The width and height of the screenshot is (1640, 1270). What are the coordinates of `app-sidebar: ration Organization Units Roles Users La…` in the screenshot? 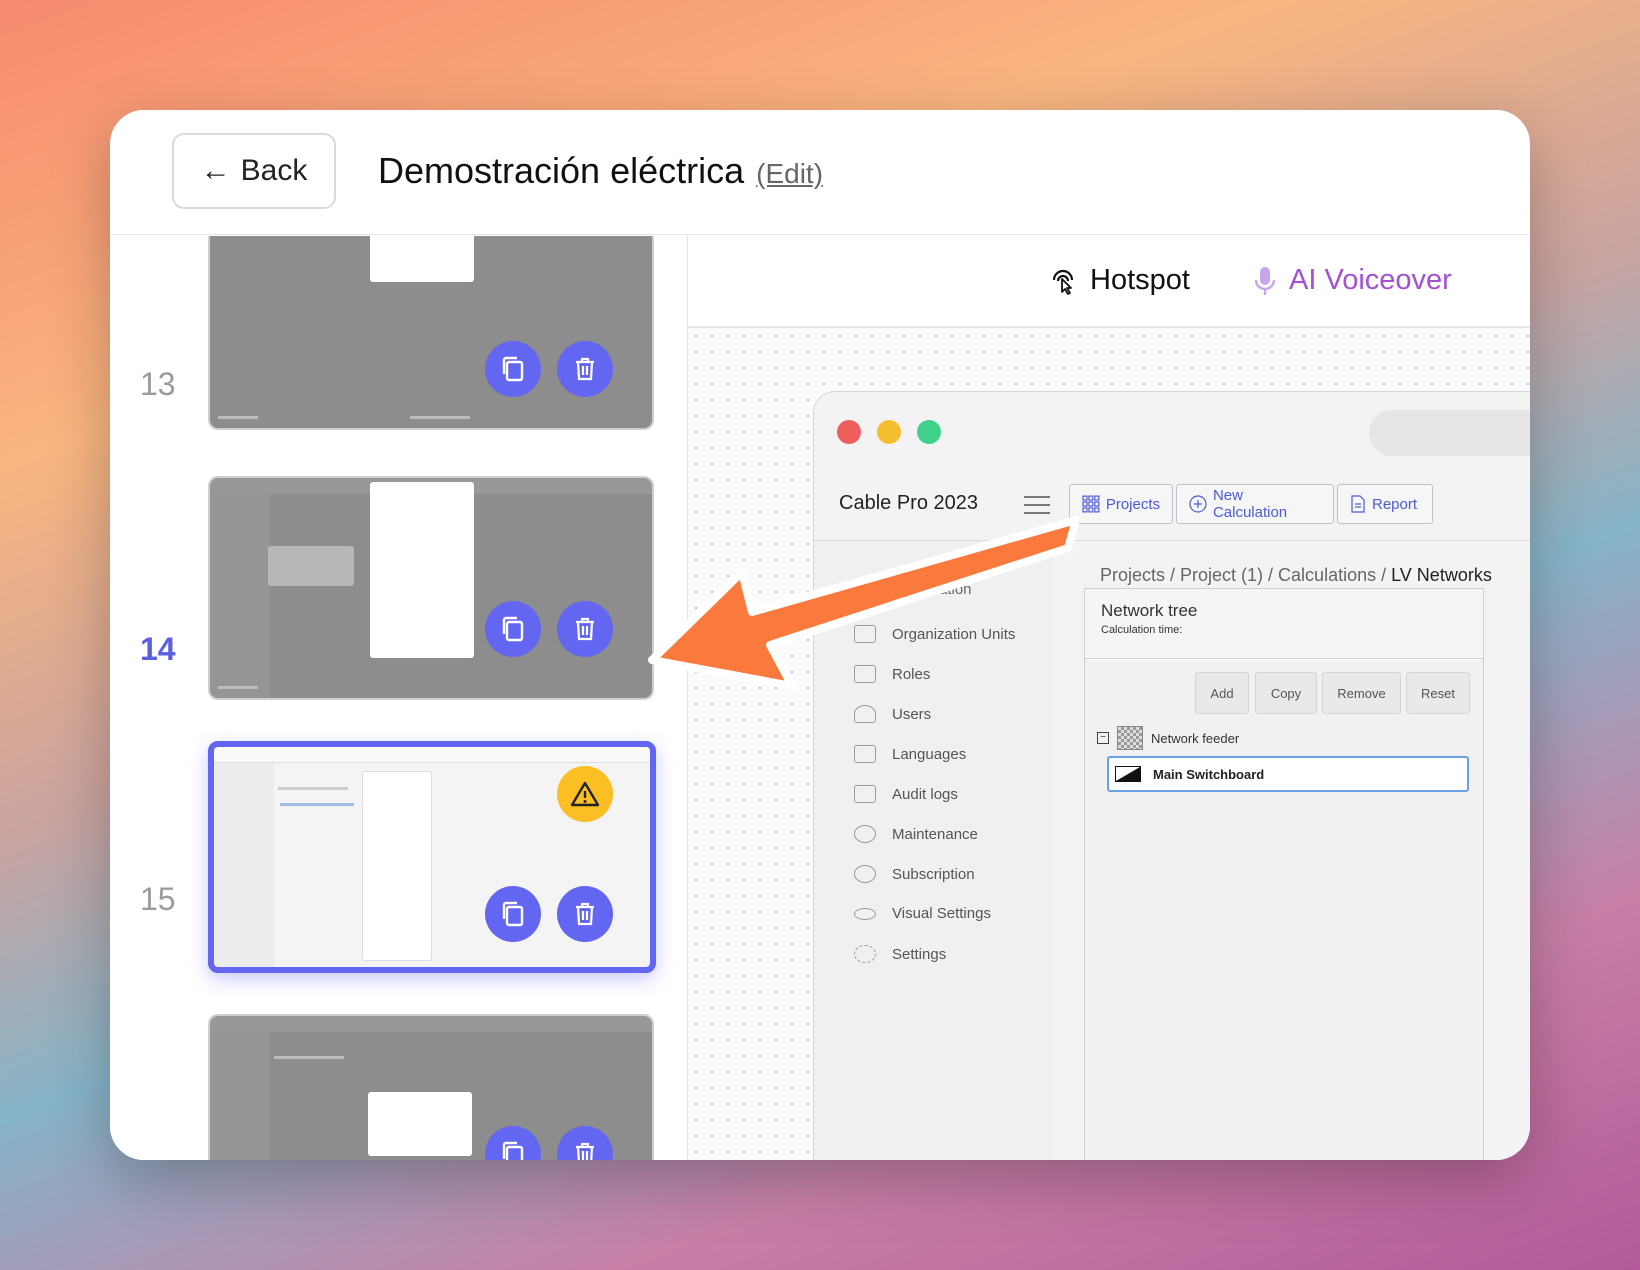 It's located at (934, 850).